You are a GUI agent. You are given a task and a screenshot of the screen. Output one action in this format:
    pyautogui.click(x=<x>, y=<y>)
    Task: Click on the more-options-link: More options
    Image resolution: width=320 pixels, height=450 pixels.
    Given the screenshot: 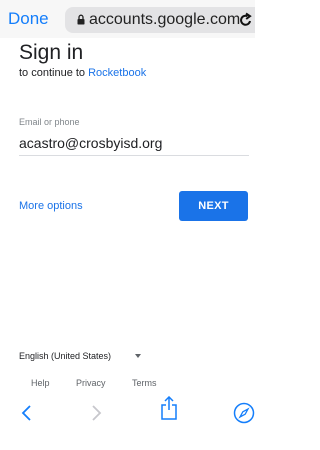 What is the action you would take?
    pyautogui.click(x=51, y=206)
    